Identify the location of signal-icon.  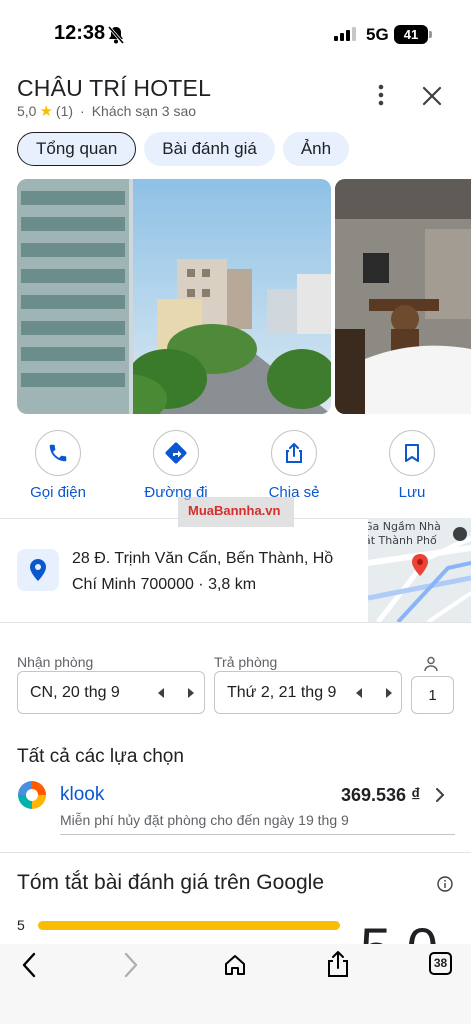
(346, 36).